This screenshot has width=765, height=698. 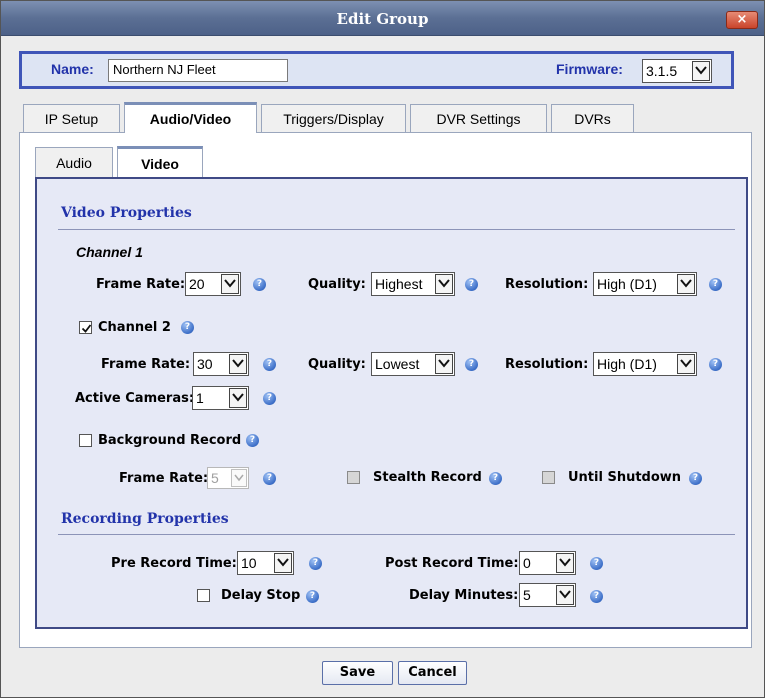 What do you see at coordinates (249, 563) in the screenshot?
I see `pre-record-time-value: 10` at bounding box center [249, 563].